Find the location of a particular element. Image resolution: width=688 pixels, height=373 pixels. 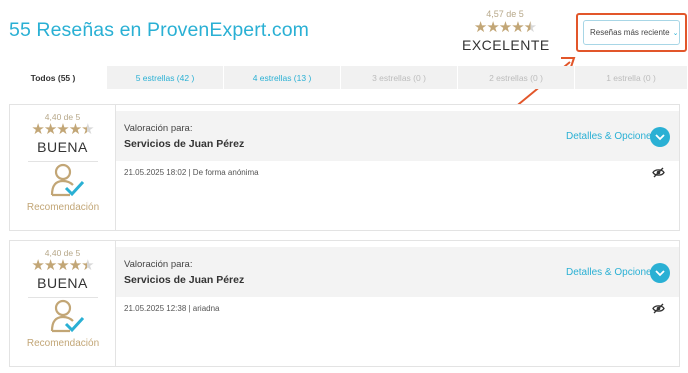

tab-1-star: 1 estrella (0 ) is located at coordinates (631, 77).